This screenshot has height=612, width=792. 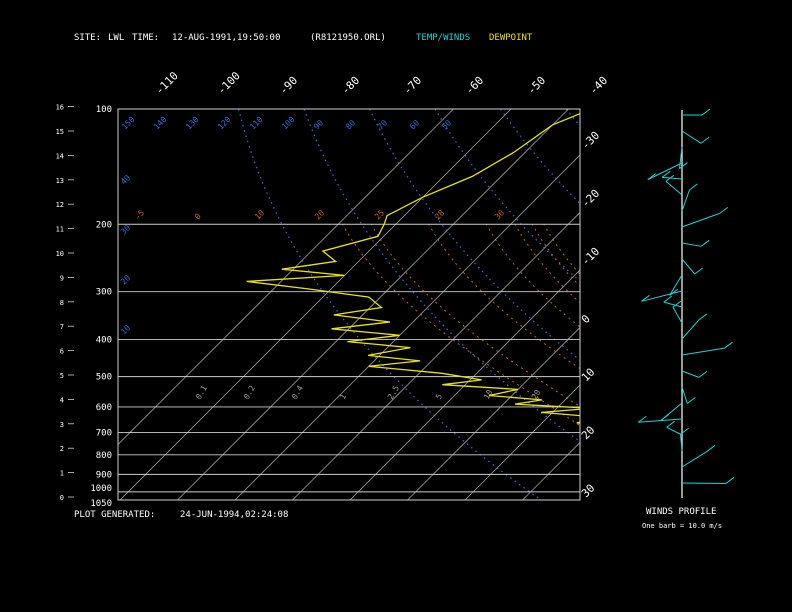 What do you see at coordinates (229, 83) in the screenshot?
I see `isotherm-label-top: -100` at bounding box center [229, 83].